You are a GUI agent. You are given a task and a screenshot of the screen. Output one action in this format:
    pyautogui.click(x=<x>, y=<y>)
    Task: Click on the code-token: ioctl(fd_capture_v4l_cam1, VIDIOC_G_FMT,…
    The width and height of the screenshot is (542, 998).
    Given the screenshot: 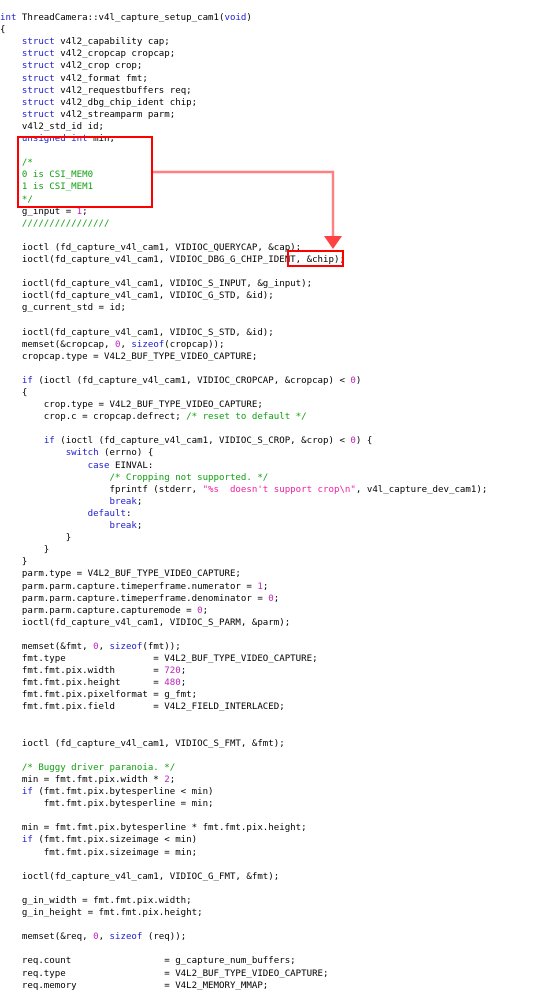 What is the action you would take?
    pyautogui.click(x=140, y=876)
    